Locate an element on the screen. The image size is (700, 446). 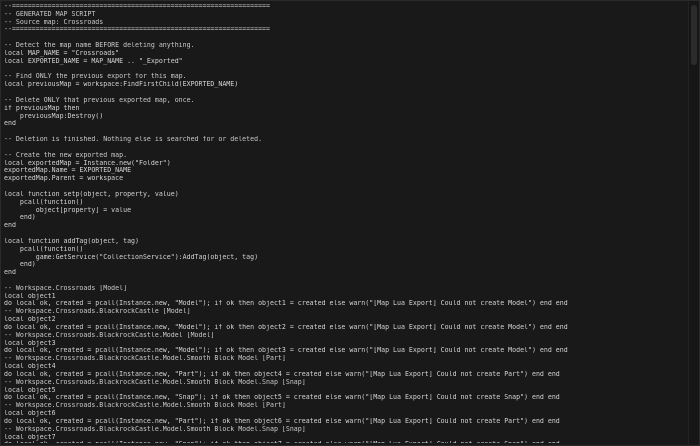
code-line: exportedMap.Parent = workspace is located at coordinates (346, 179).